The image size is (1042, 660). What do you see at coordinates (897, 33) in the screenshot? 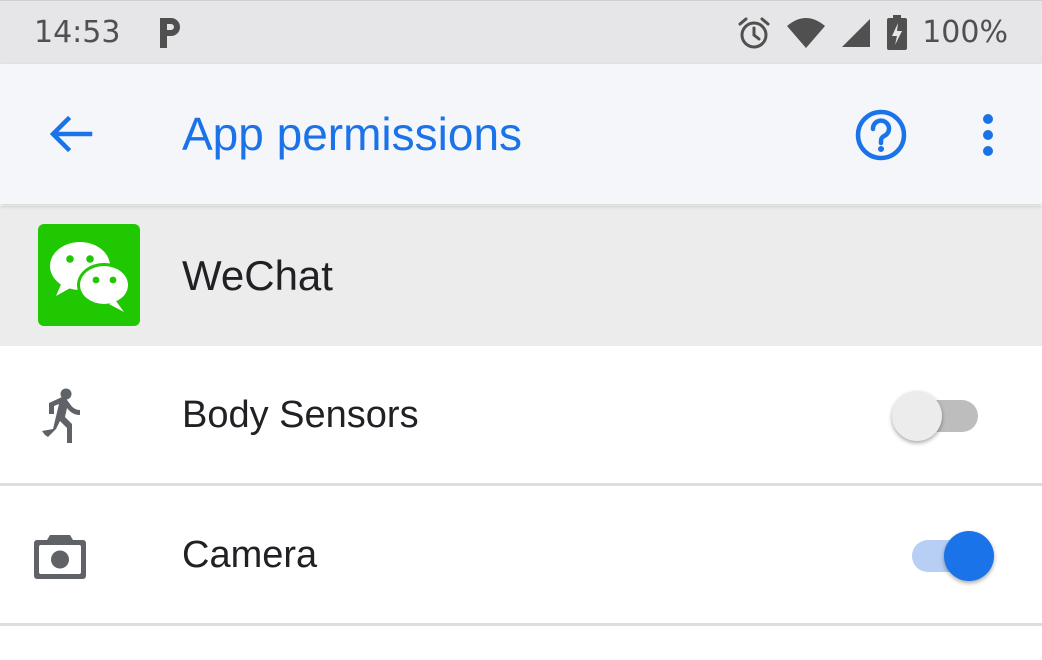
I see `battery-charging-icon` at bounding box center [897, 33].